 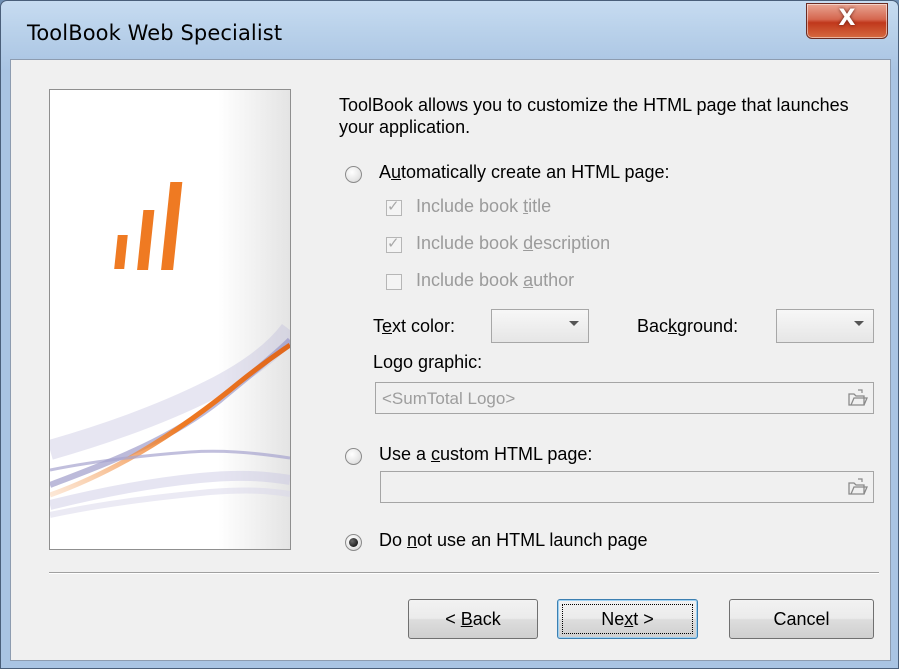 What do you see at coordinates (825, 326) in the screenshot?
I see `background-dropdown` at bounding box center [825, 326].